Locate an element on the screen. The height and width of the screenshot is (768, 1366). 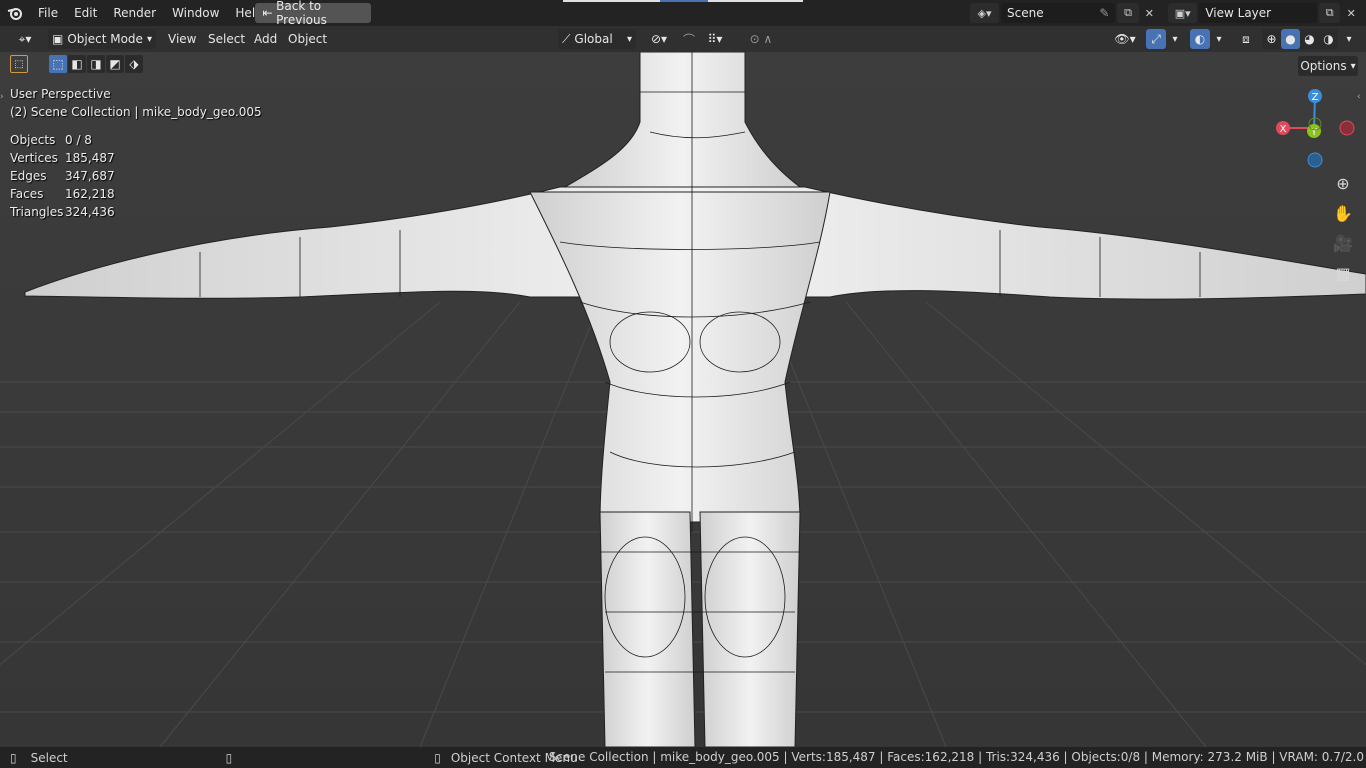
options-button: Options ▾ is located at coordinates (1328, 66).